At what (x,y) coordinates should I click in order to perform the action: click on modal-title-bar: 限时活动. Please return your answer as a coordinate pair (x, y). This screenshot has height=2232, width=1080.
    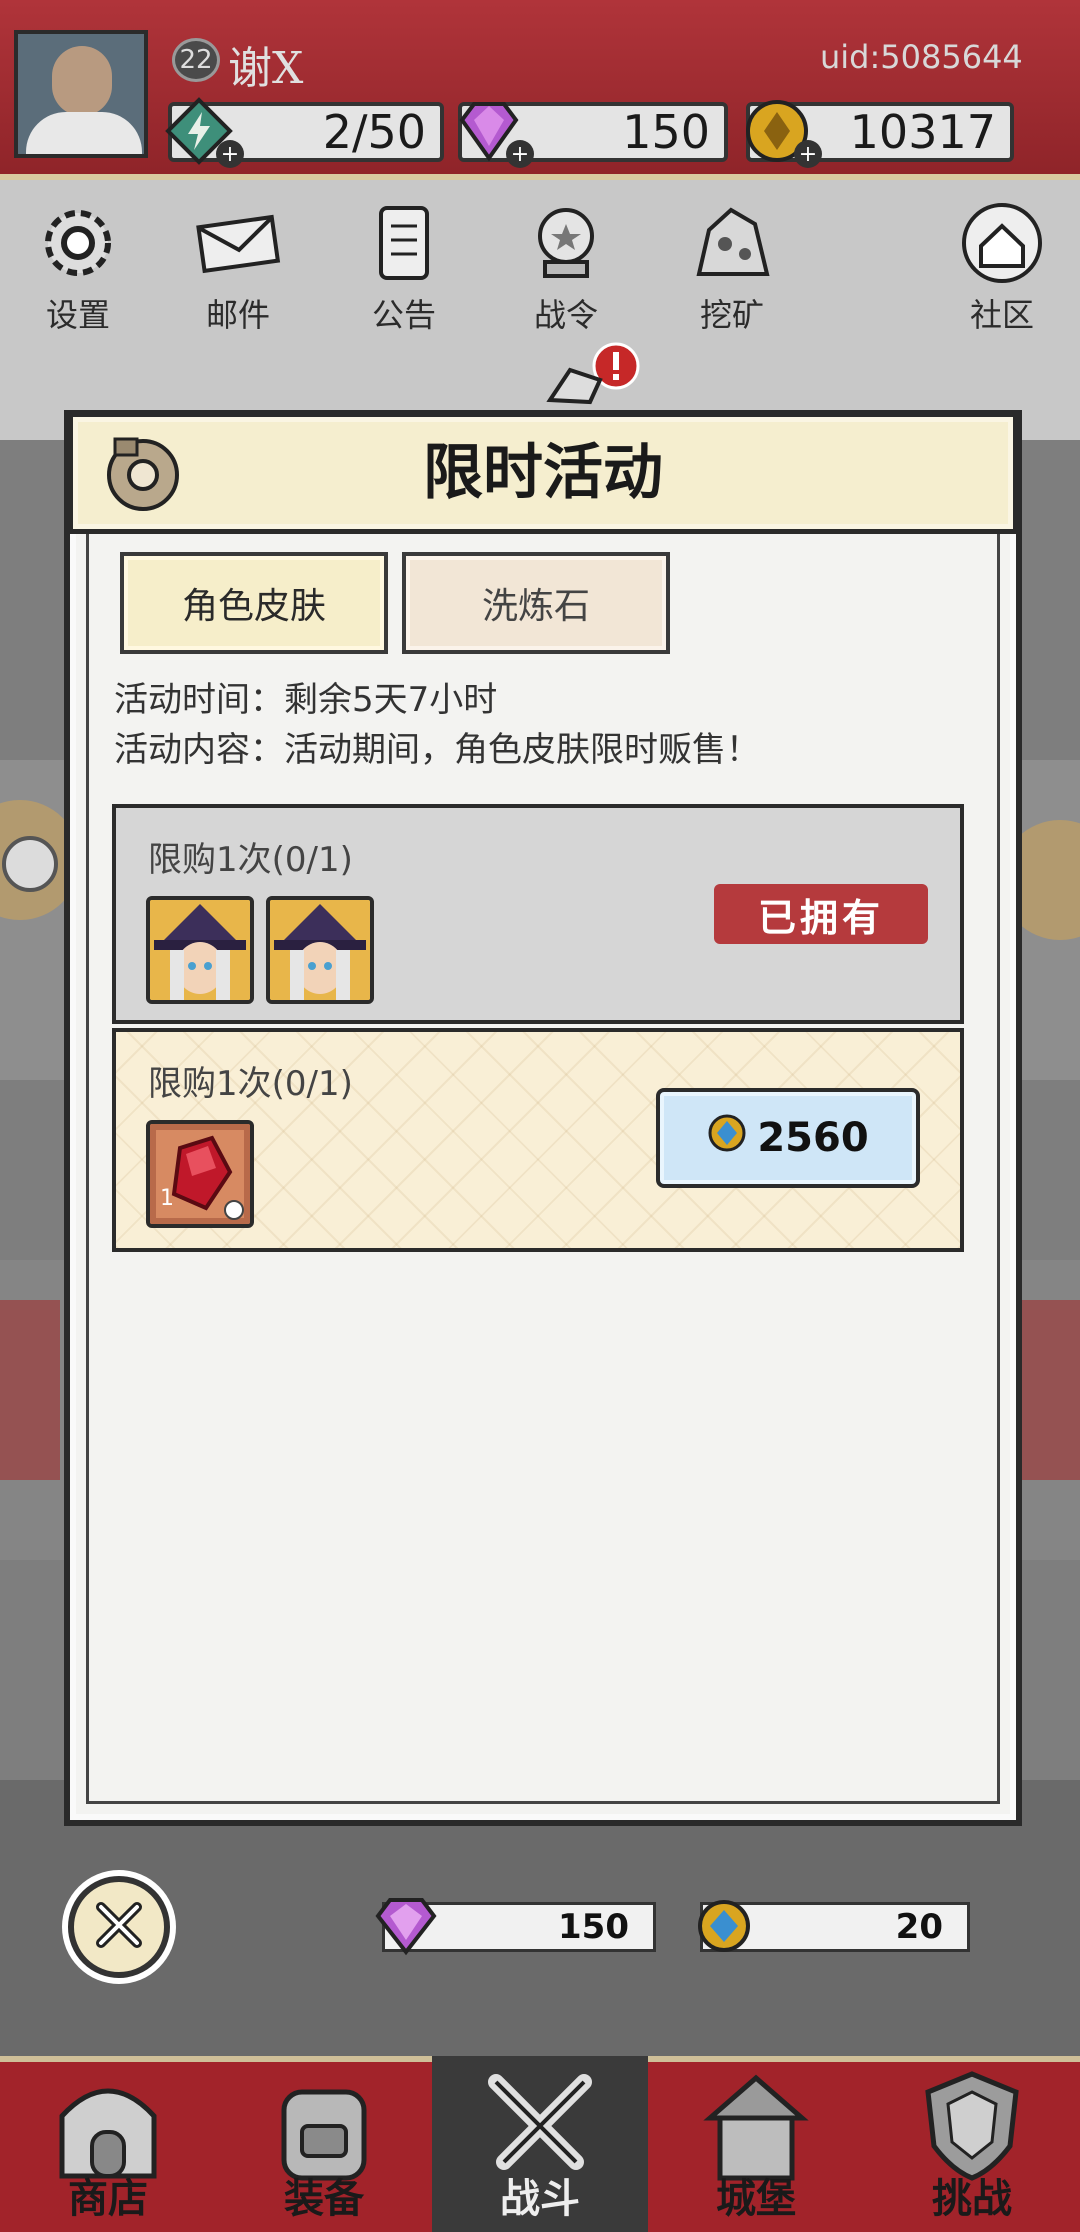
    Looking at the image, I should click on (543, 473).